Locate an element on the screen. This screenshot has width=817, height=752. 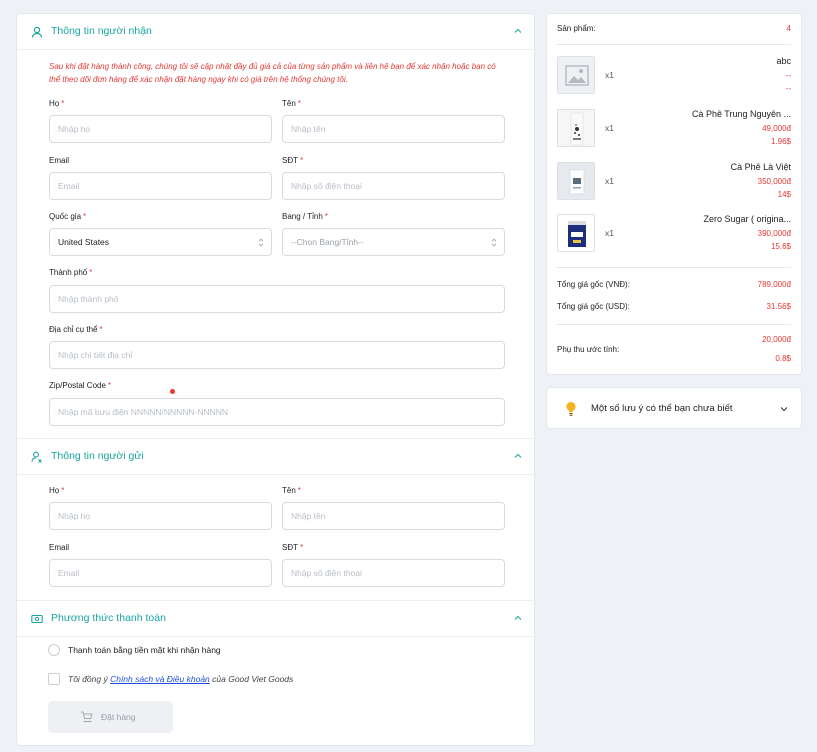
sender-section-title: Thông tin người gửi is located at coordinates (97, 456).